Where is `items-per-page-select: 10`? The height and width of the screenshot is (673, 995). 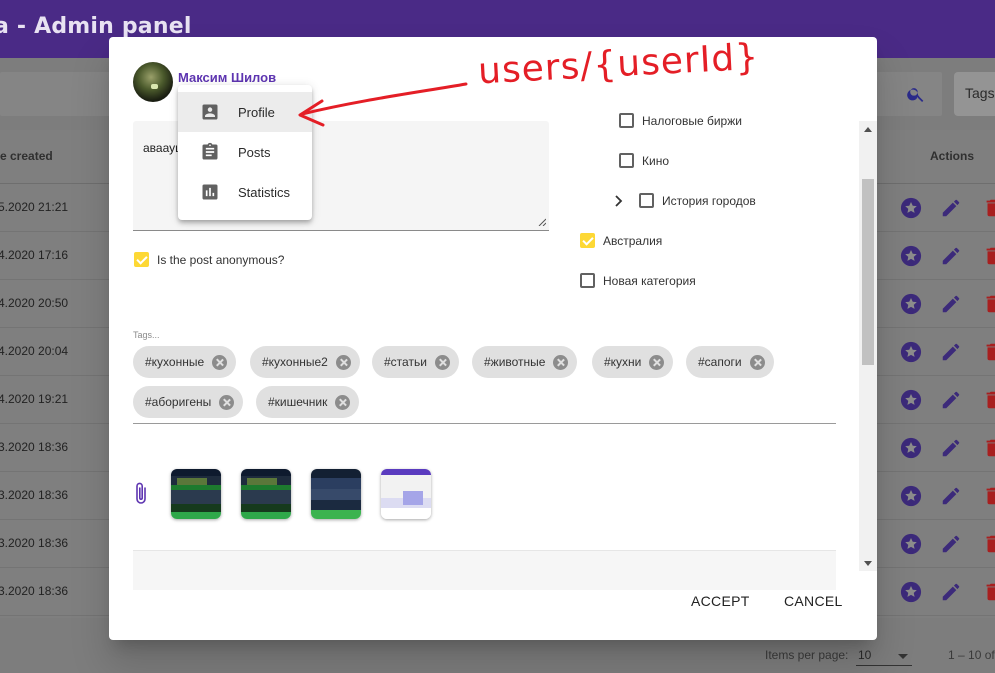
items-per-page-select: 10 is located at coordinates (884, 655).